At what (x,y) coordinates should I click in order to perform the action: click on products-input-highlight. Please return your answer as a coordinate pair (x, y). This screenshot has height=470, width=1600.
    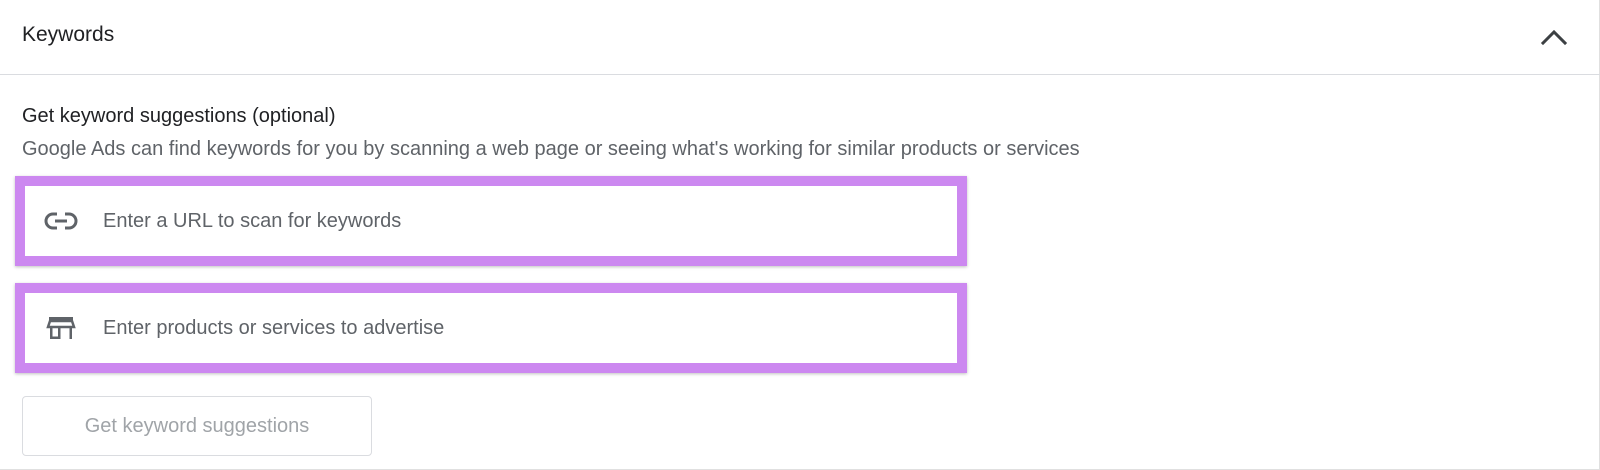
    Looking at the image, I should click on (491, 328).